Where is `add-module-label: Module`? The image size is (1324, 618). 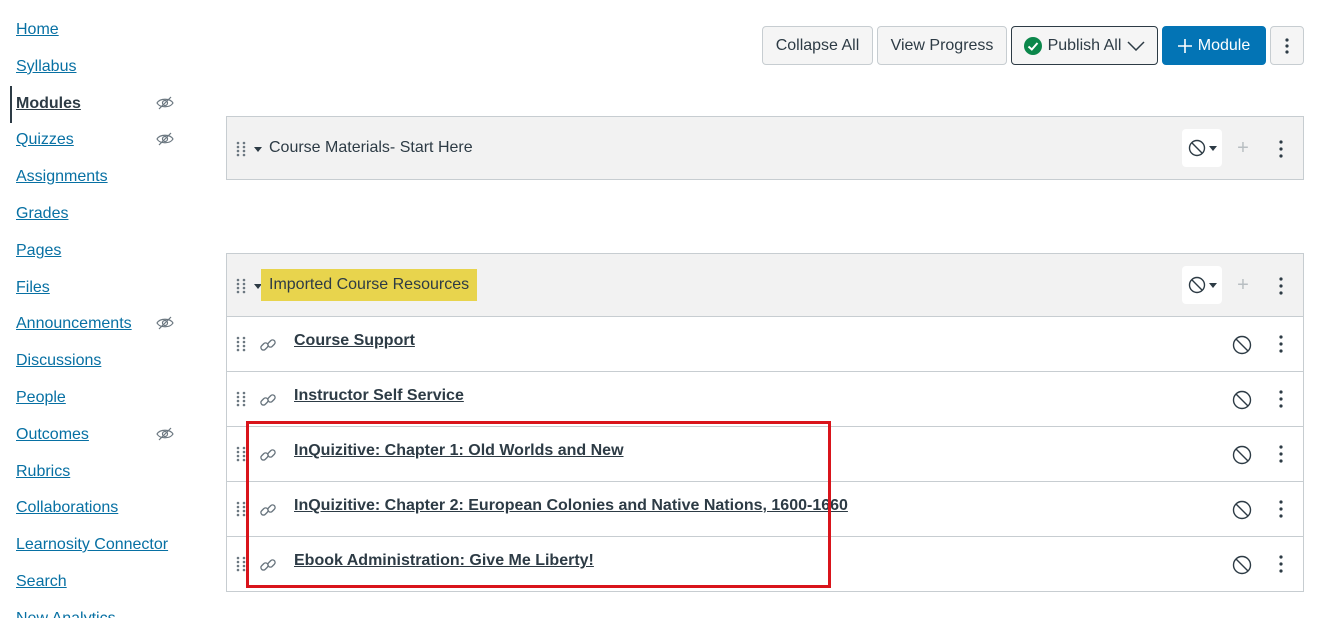
add-module-label: Module is located at coordinates (1224, 45).